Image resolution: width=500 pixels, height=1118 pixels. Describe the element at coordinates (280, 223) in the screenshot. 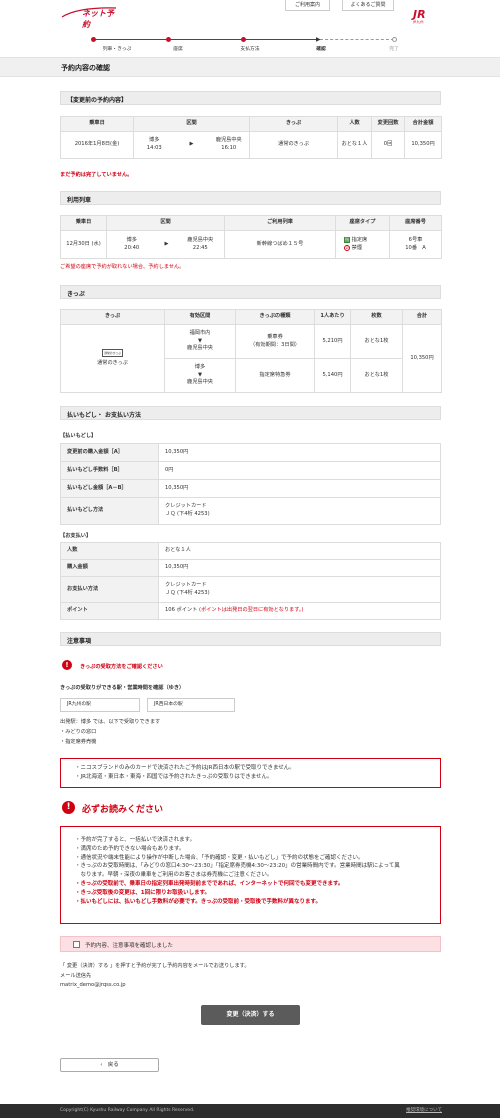

I see `th-train-name: ご利用列車` at that location.